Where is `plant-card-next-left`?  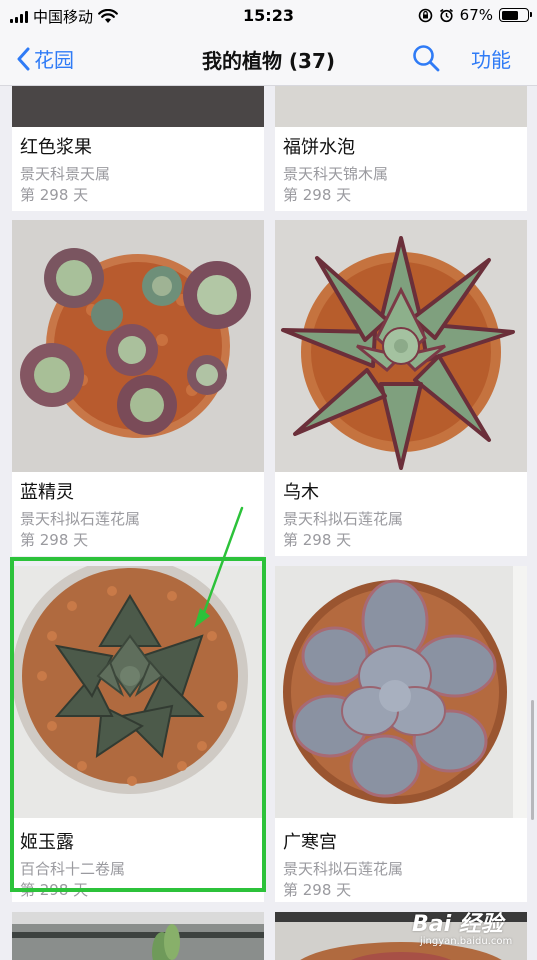
plant-card-next-left is located at coordinates (138, 936).